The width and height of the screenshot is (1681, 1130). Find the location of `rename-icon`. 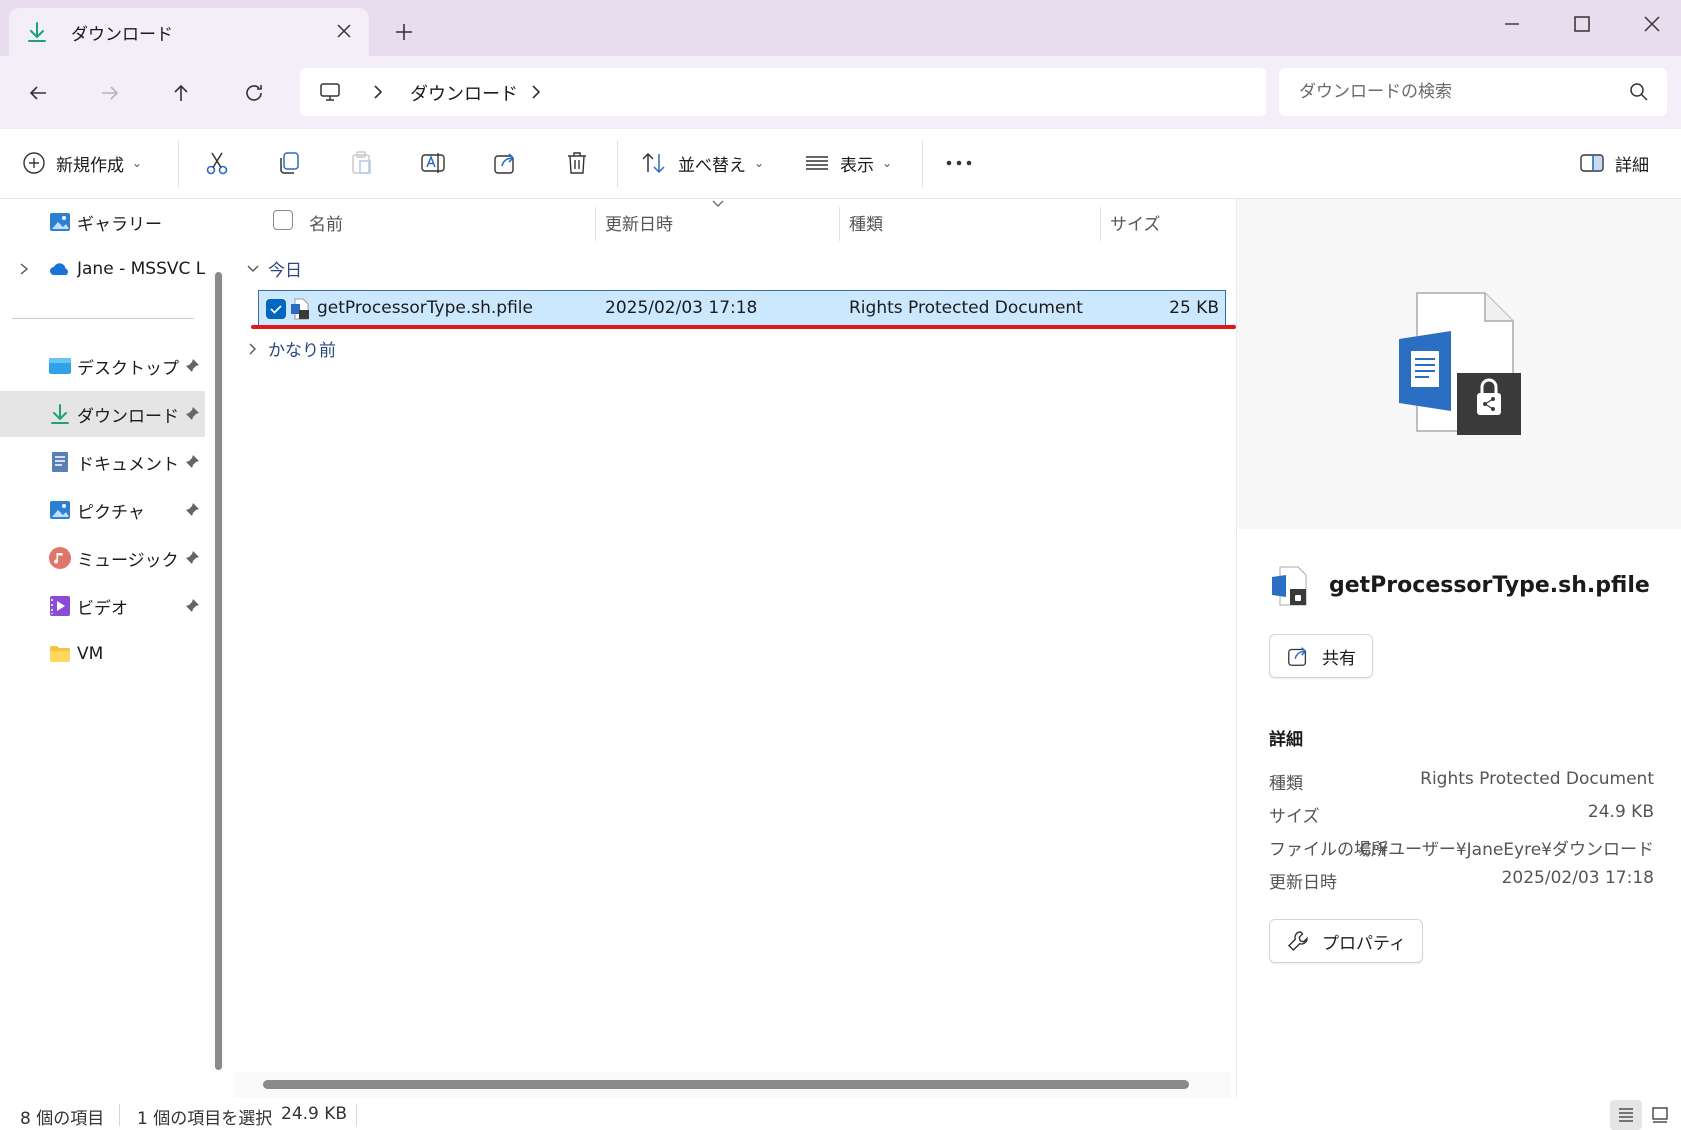

rename-icon is located at coordinates (433, 163).